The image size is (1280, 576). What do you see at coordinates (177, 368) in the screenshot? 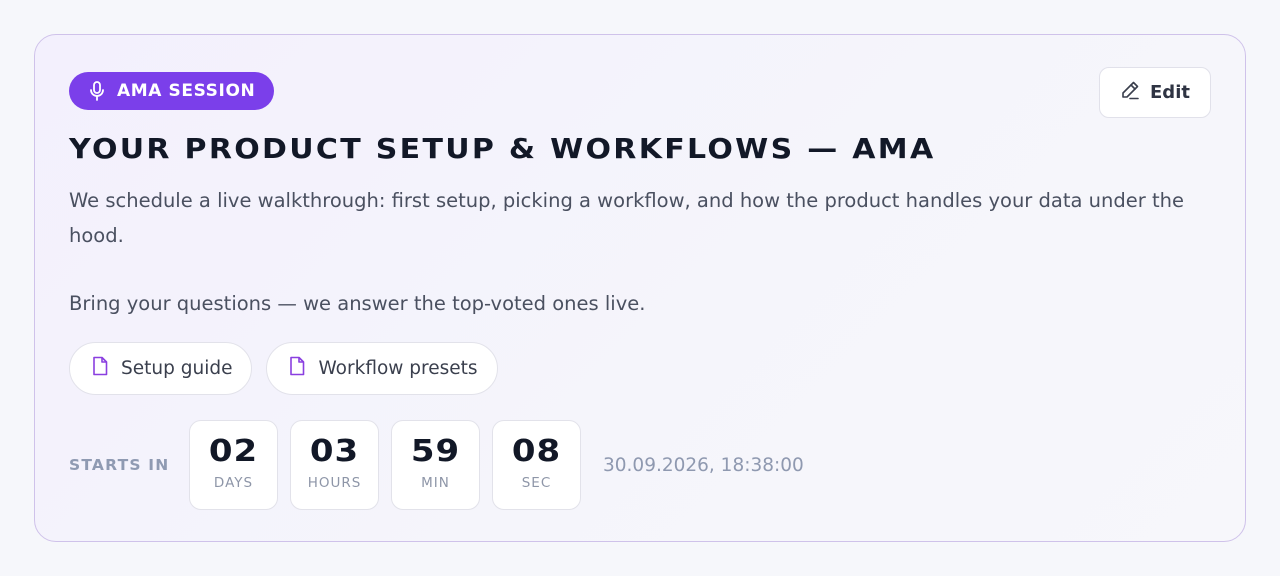
I see `chip-label: Setup guide` at bounding box center [177, 368].